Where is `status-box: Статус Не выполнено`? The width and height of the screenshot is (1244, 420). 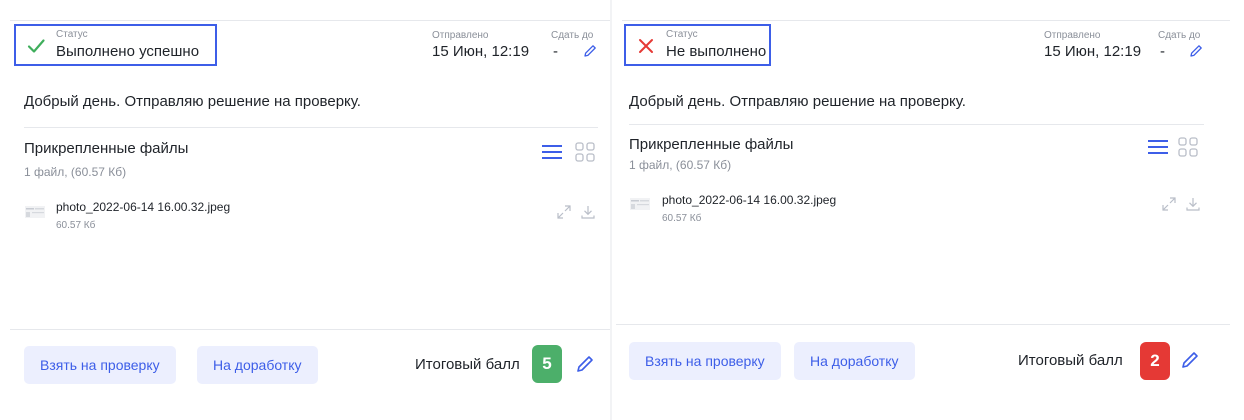 status-box: Статус Не выполнено is located at coordinates (697, 45).